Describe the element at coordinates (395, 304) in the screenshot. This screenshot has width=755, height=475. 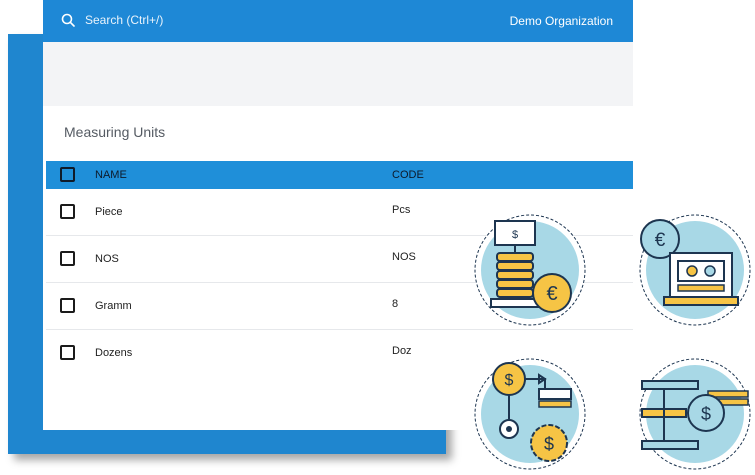
I see `cell-code: 8` at that location.